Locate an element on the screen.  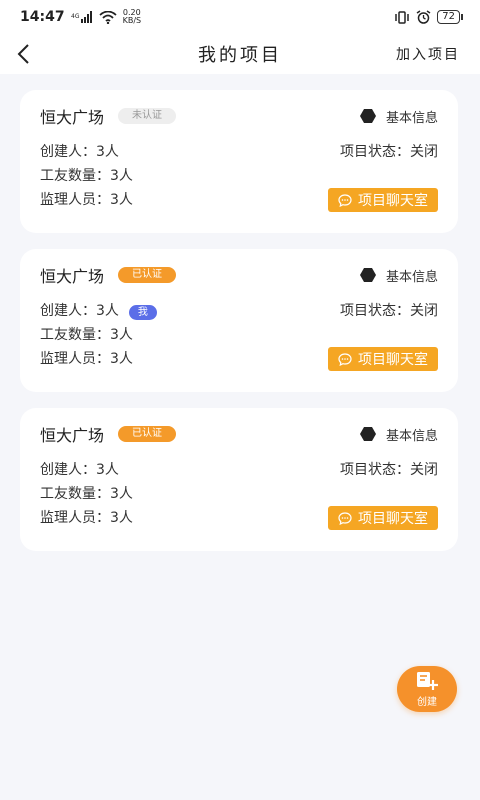
card-header: 恒大广场 未认证 基本信息 is located at coordinates (239, 116).